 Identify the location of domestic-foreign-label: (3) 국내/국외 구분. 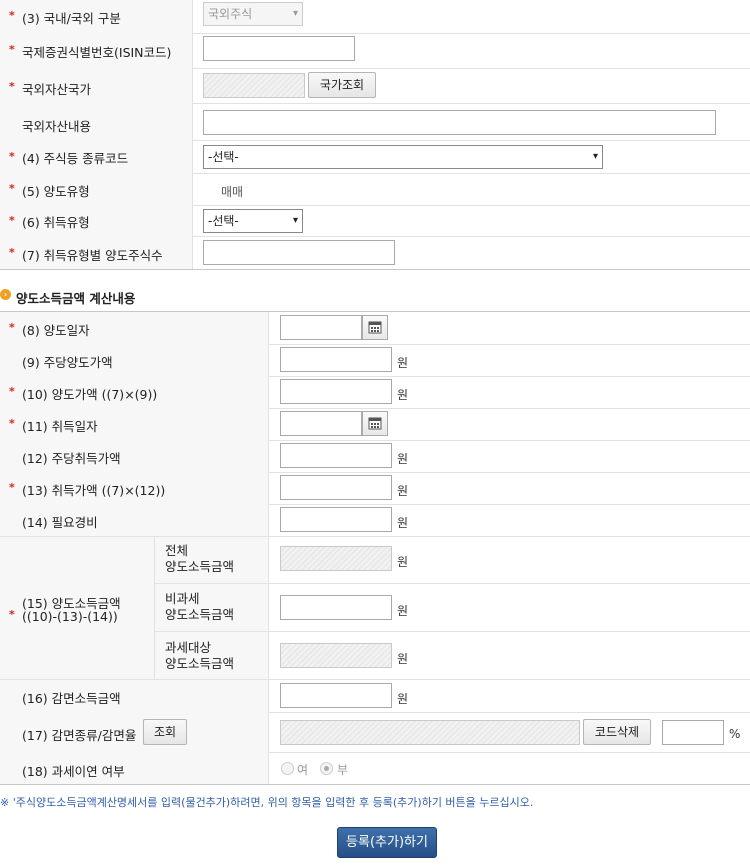
(71, 18).